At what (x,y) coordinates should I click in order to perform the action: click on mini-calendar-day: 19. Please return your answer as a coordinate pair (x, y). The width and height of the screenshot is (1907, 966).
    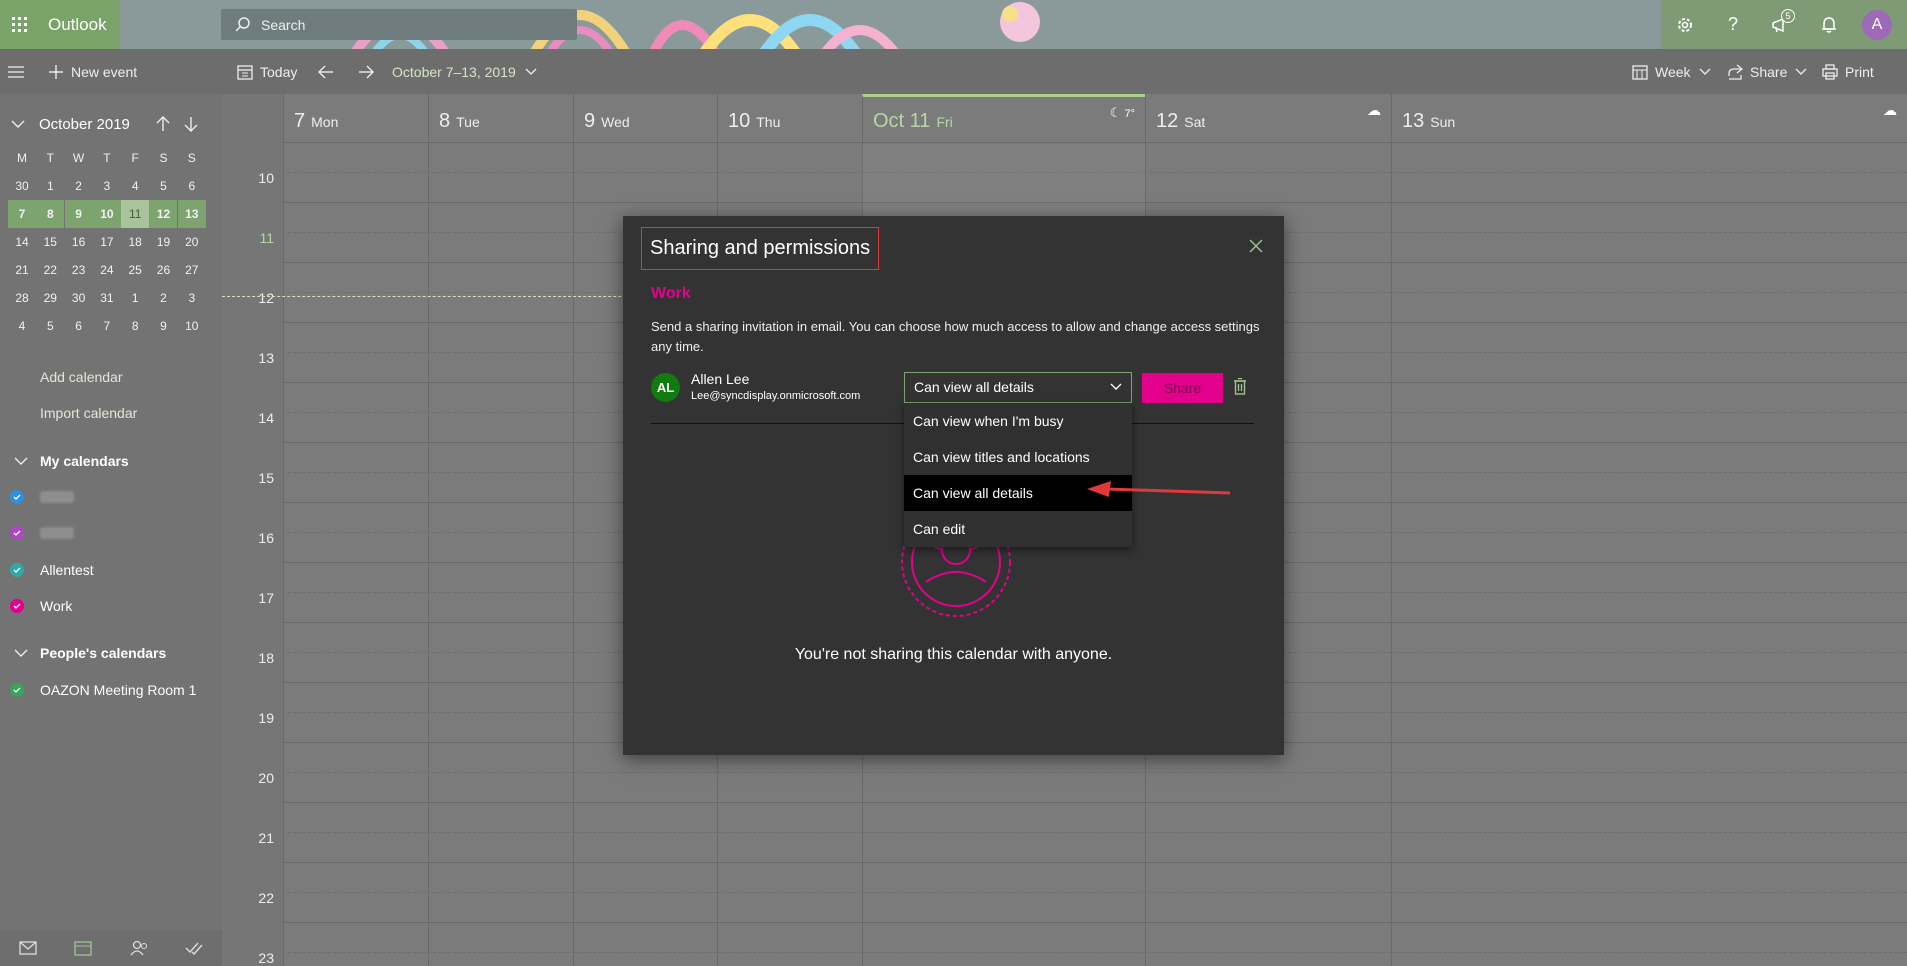
    Looking at the image, I should click on (163, 242).